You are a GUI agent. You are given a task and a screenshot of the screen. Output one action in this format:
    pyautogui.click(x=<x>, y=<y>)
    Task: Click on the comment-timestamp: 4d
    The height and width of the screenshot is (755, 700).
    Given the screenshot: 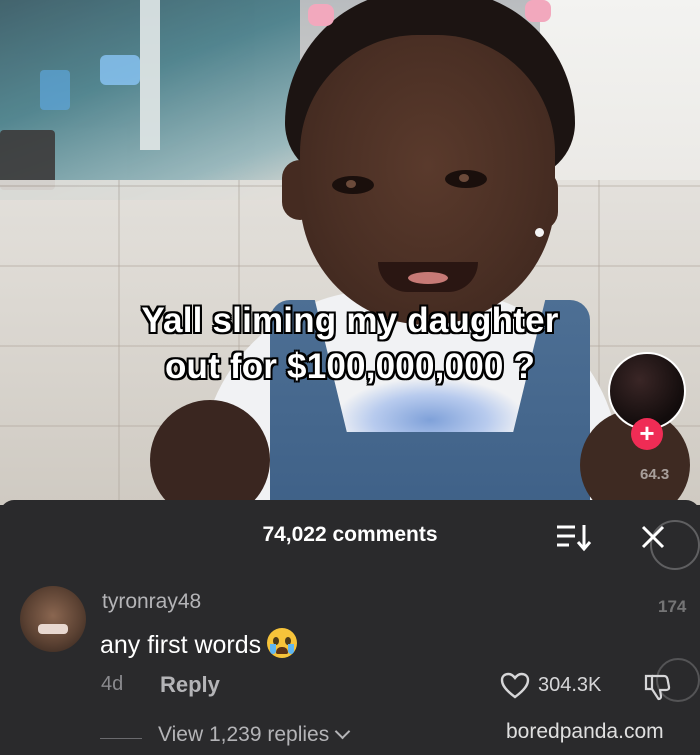 What is the action you would take?
    pyautogui.click(x=112, y=684)
    